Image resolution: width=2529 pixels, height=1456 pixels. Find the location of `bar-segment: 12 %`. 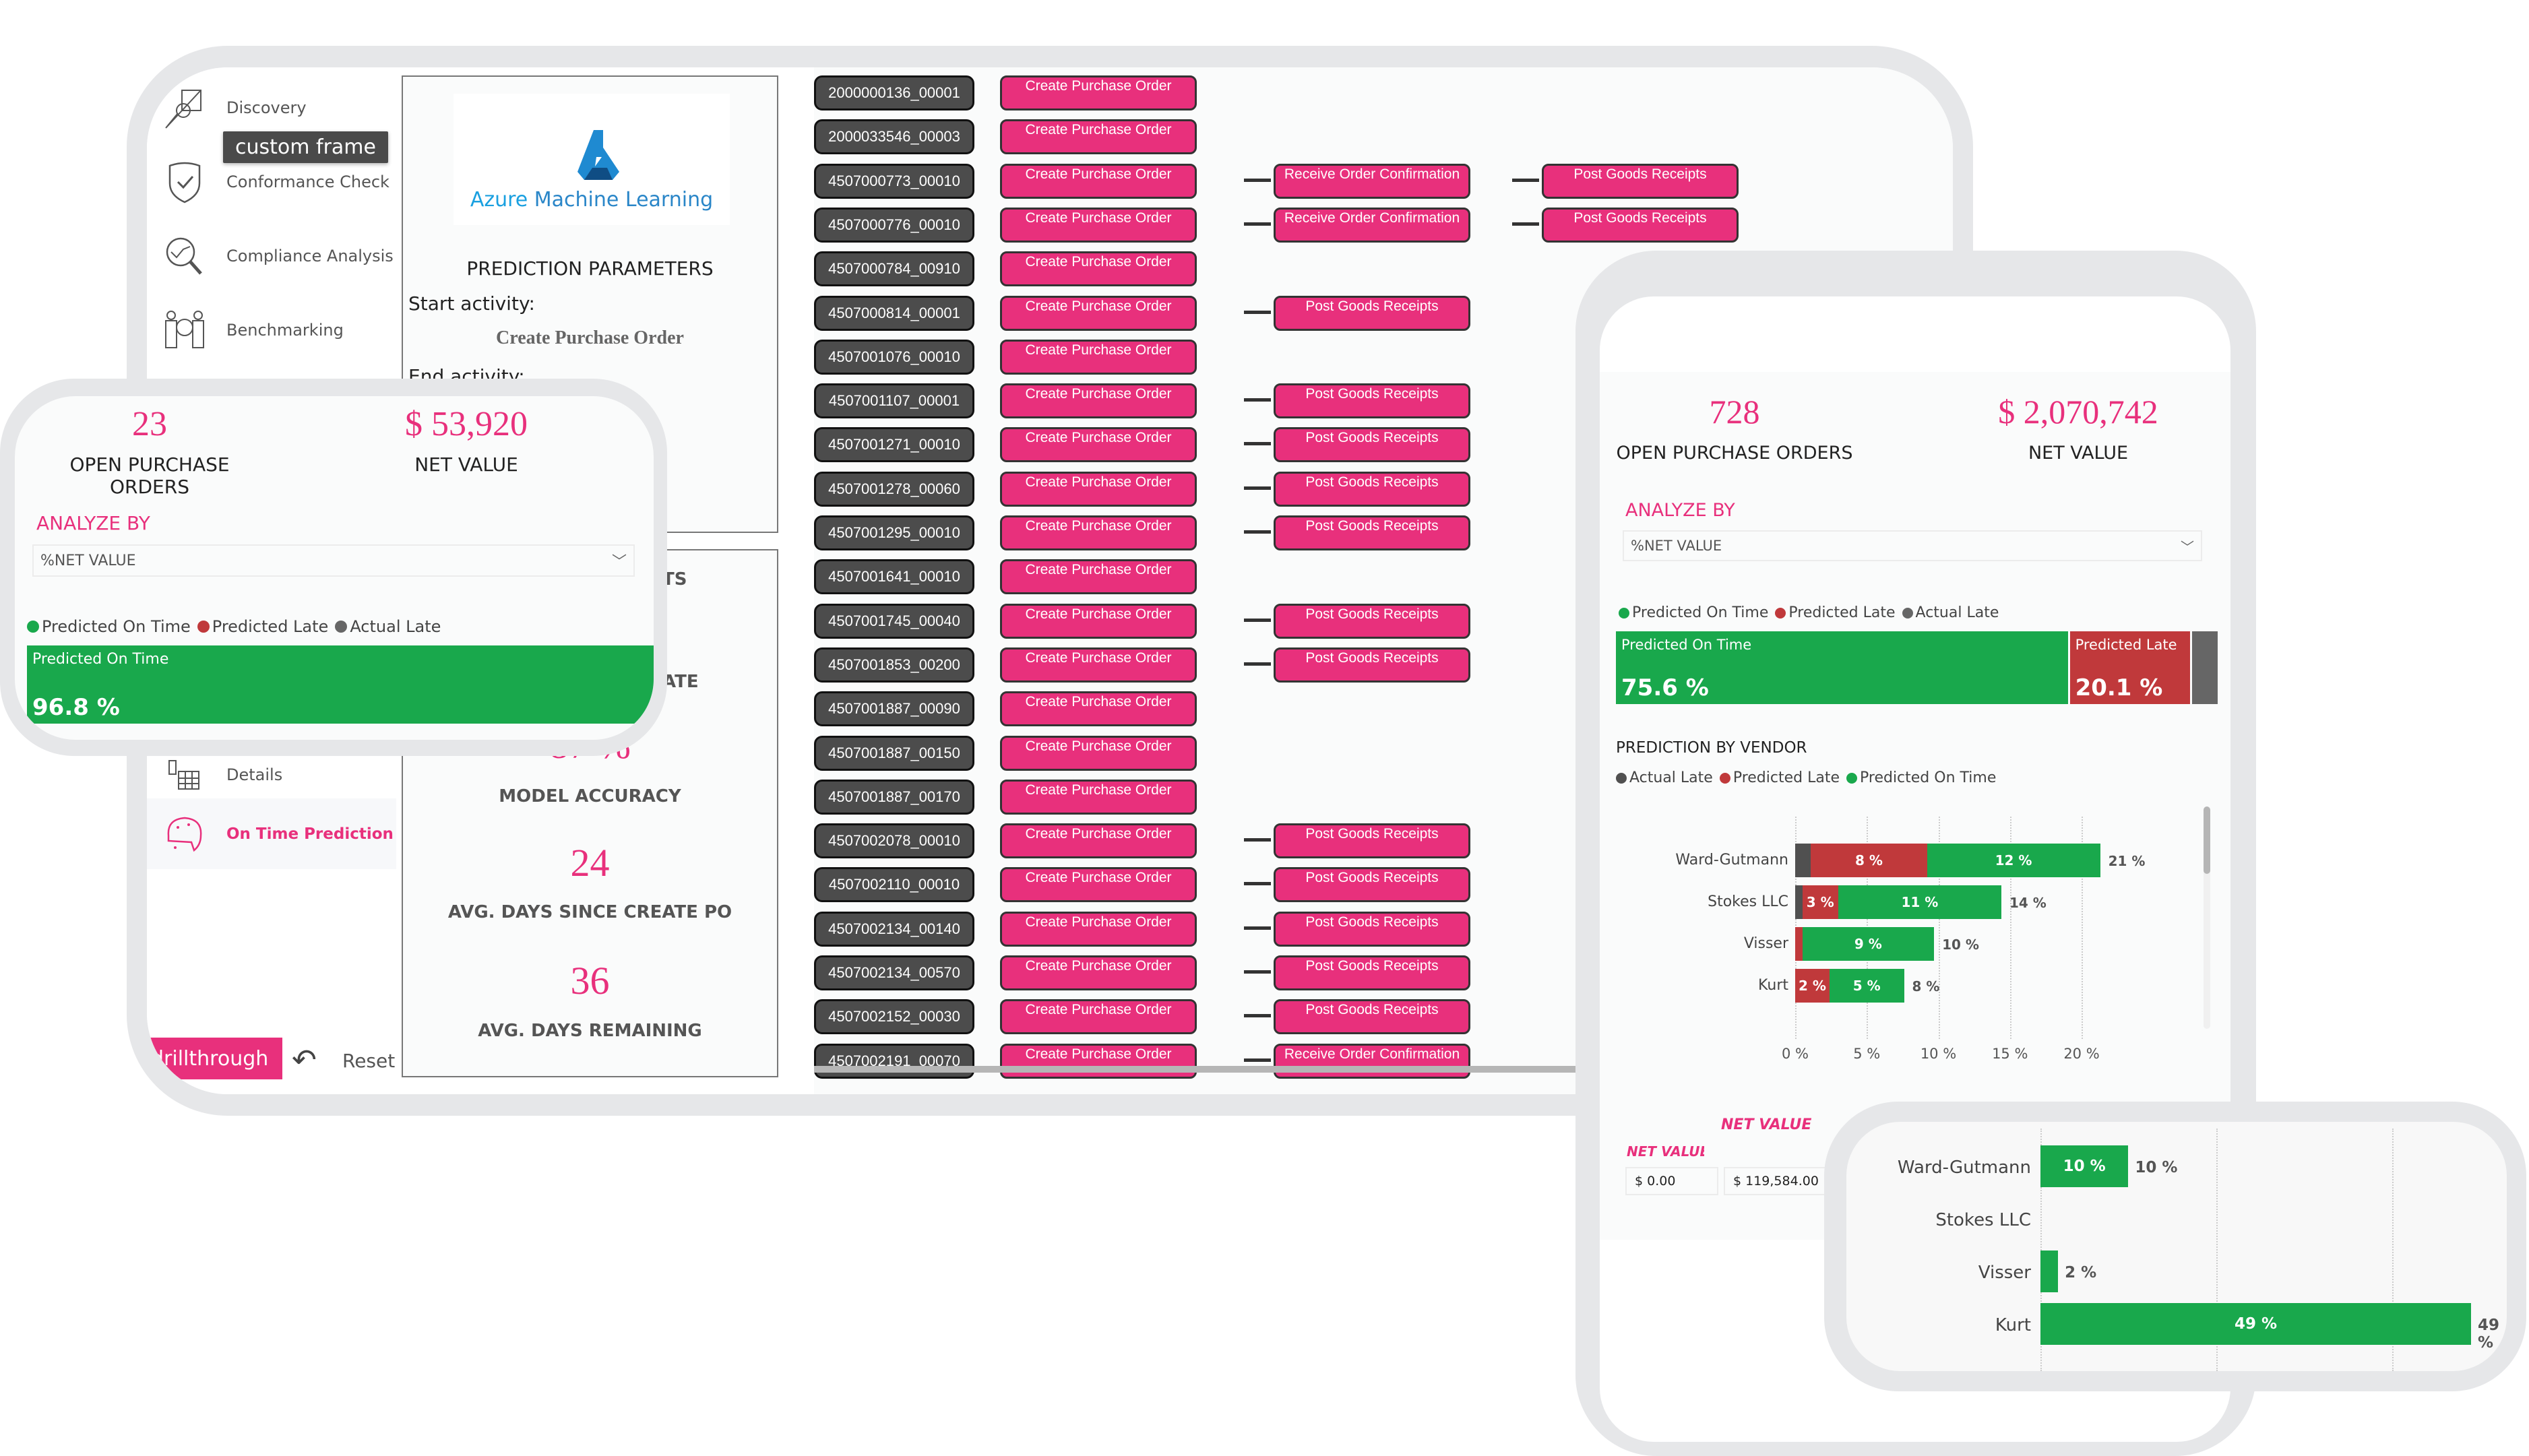

bar-segment: 12 % is located at coordinates (2014, 860).